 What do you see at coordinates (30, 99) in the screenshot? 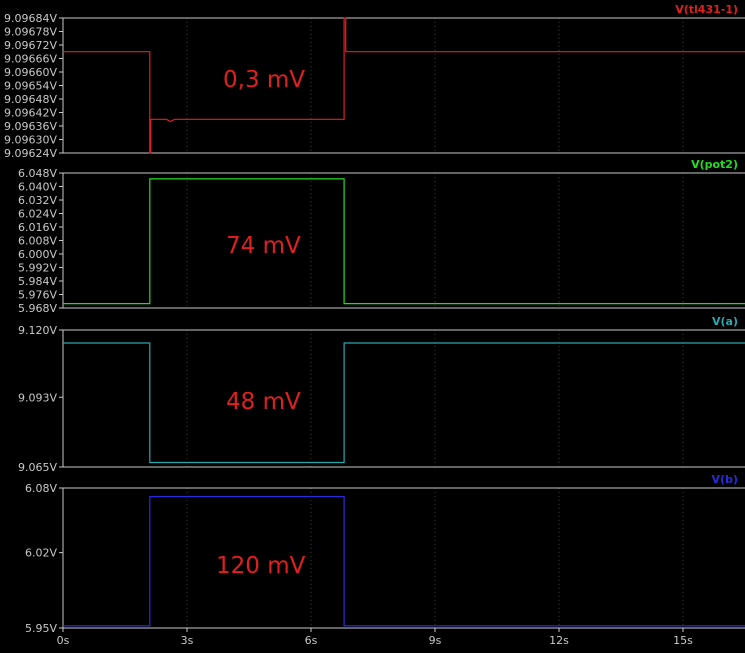
I see `y-tick-label: 9.09648V` at bounding box center [30, 99].